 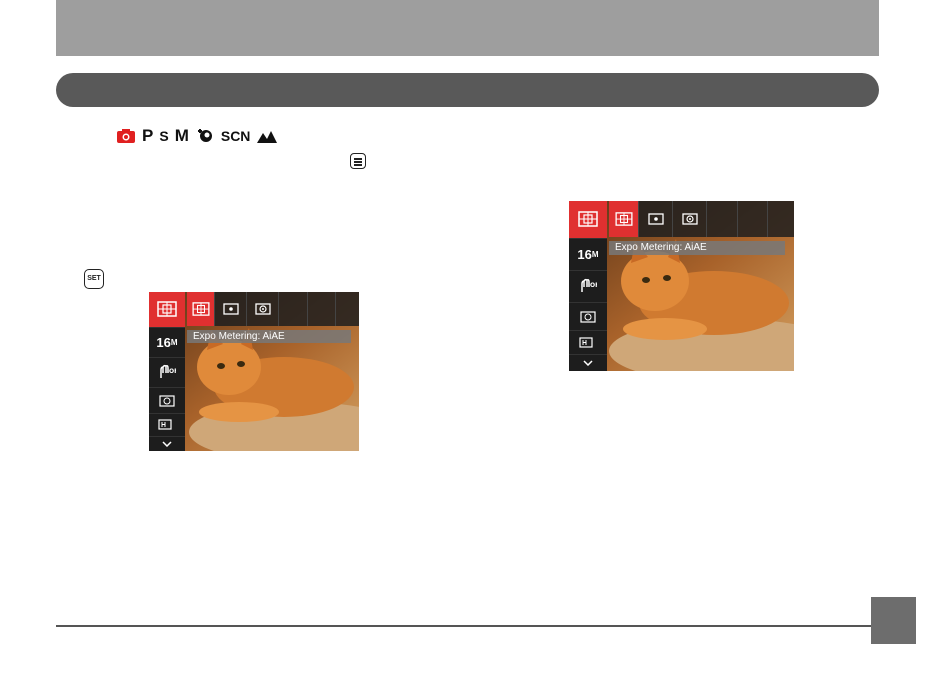 What do you see at coordinates (164, 136) in the screenshot?
I see `mode-s: S` at bounding box center [164, 136].